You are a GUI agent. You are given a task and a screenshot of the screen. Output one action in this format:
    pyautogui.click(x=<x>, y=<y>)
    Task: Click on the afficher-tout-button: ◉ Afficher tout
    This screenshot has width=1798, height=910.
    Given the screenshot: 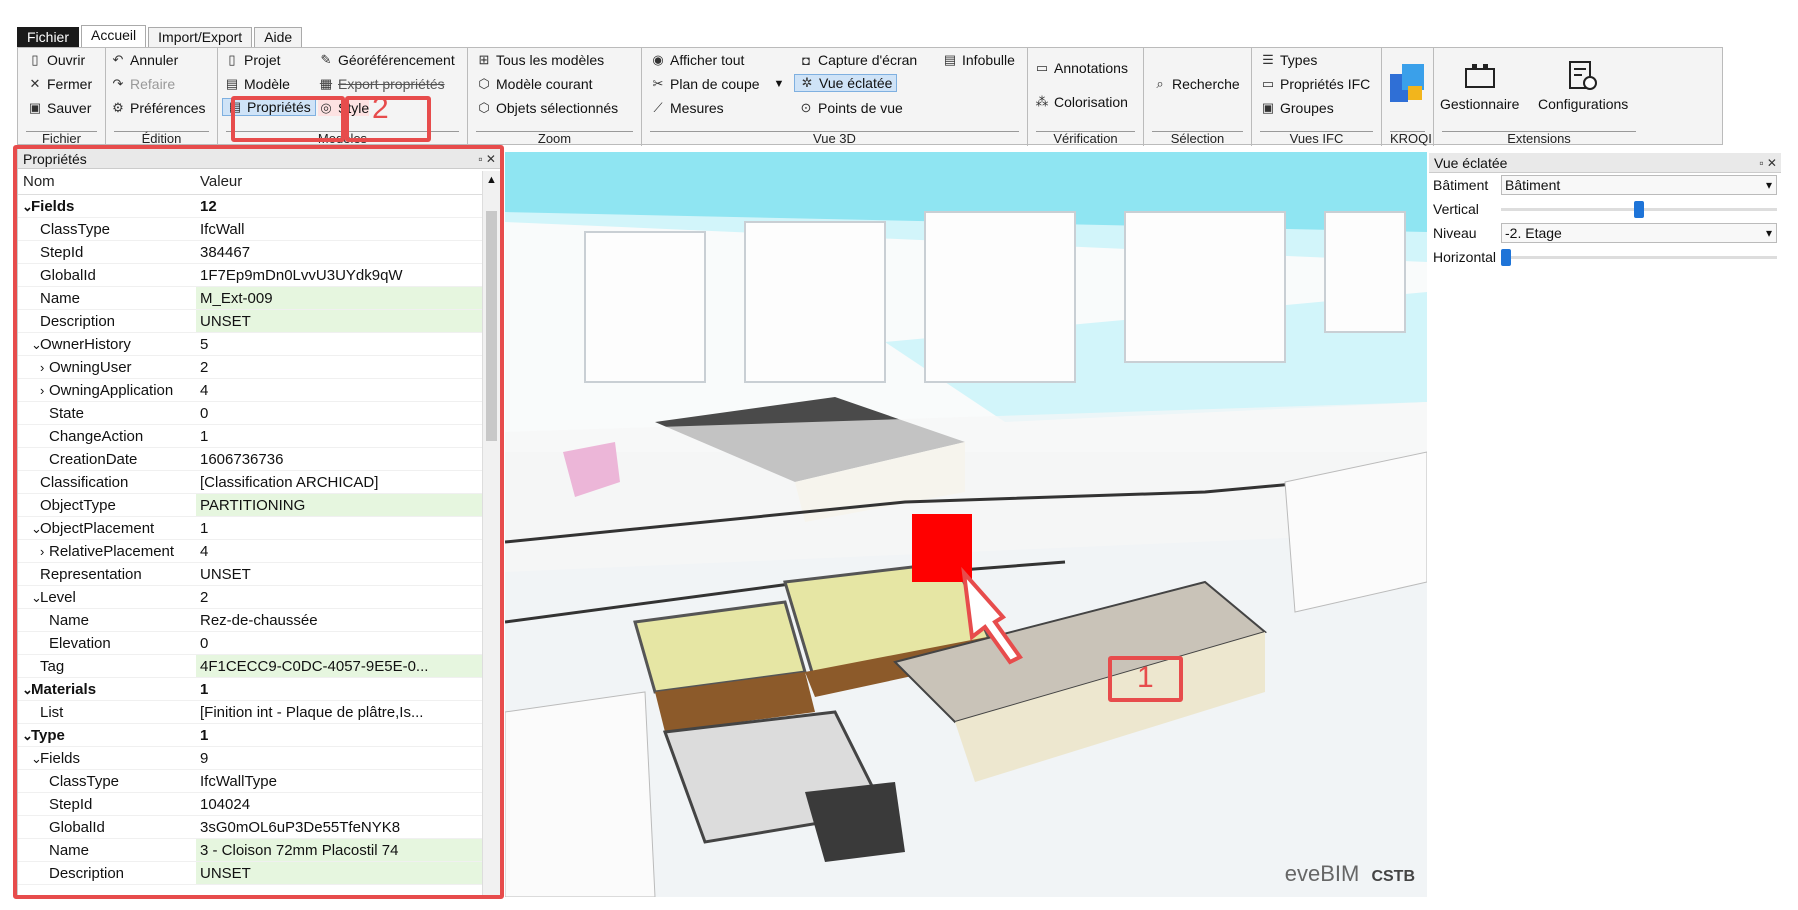 What is the action you would take?
    pyautogui.click(x=697, y=60)
    